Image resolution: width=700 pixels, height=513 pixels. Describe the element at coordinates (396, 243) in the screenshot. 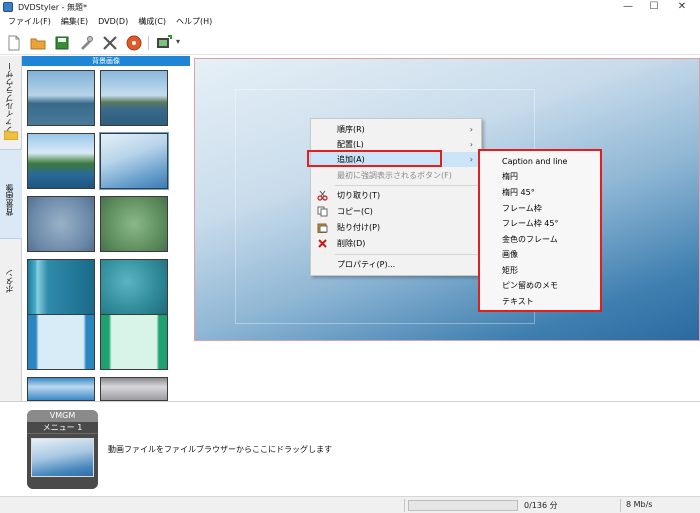

I see `context-menu-delete: 削除(D)` at that location.